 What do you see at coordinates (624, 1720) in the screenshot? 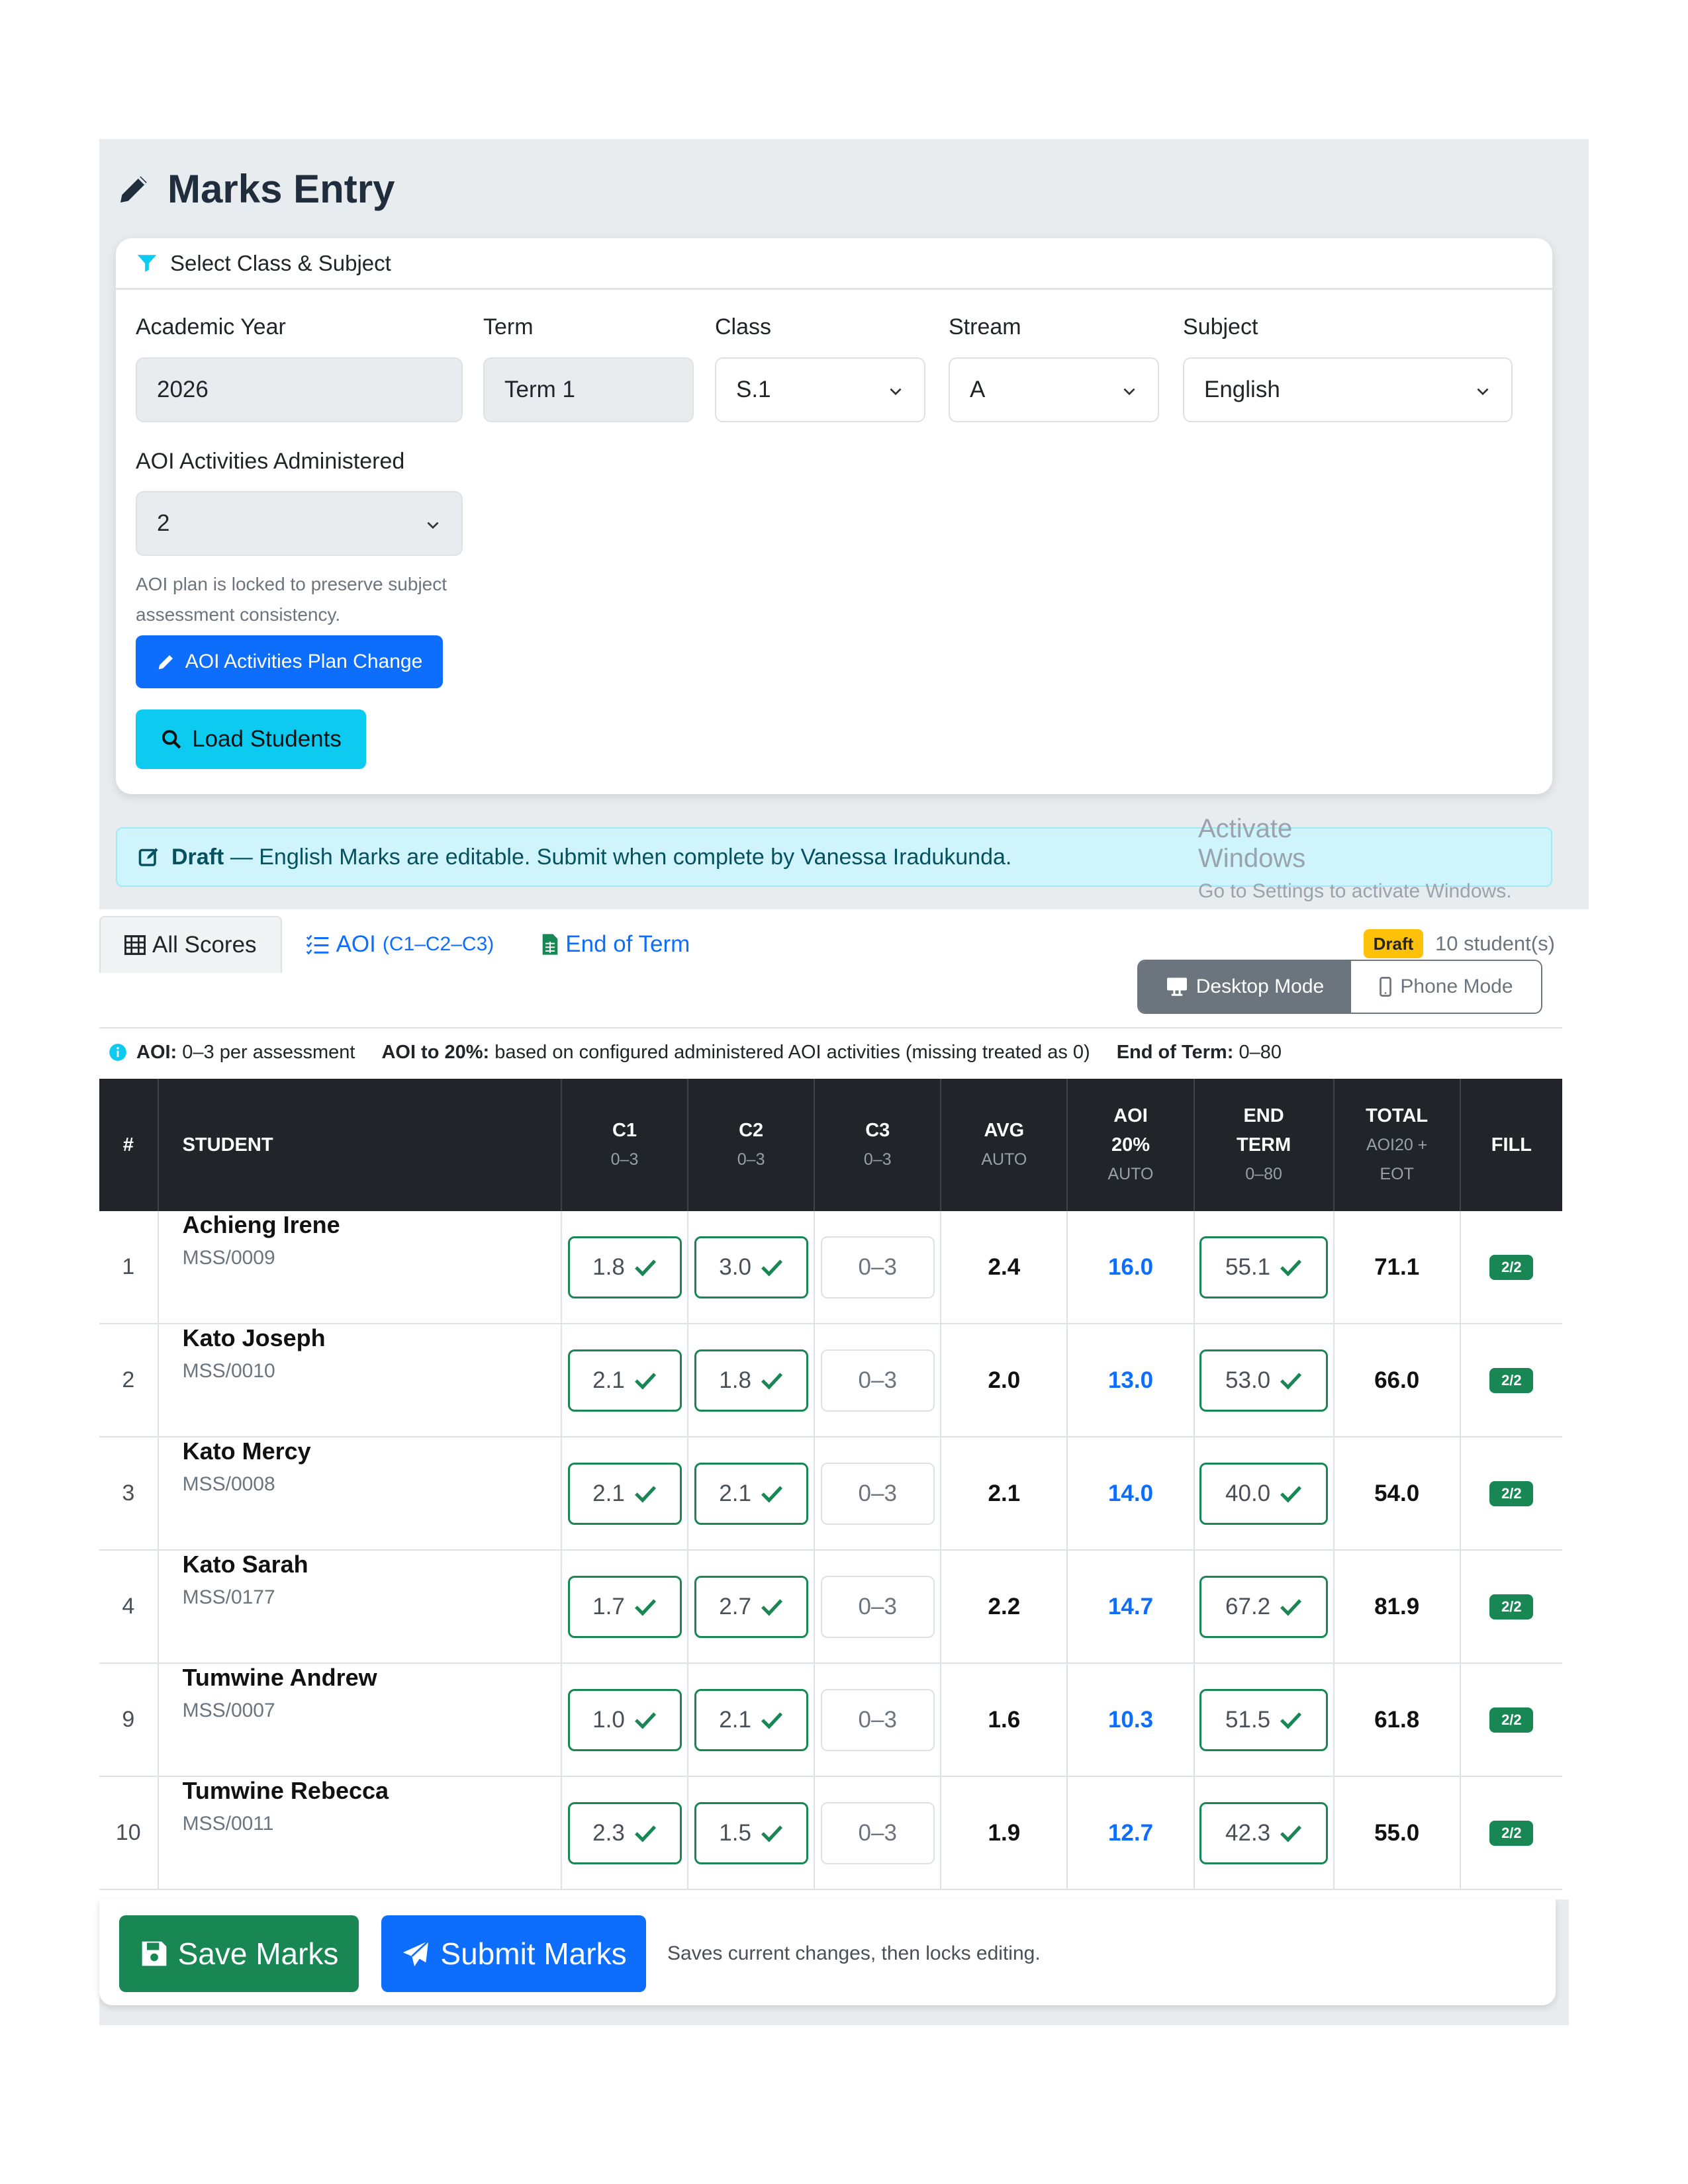
I see `c1-input: 1.0` at bounding box center [624, 1720].